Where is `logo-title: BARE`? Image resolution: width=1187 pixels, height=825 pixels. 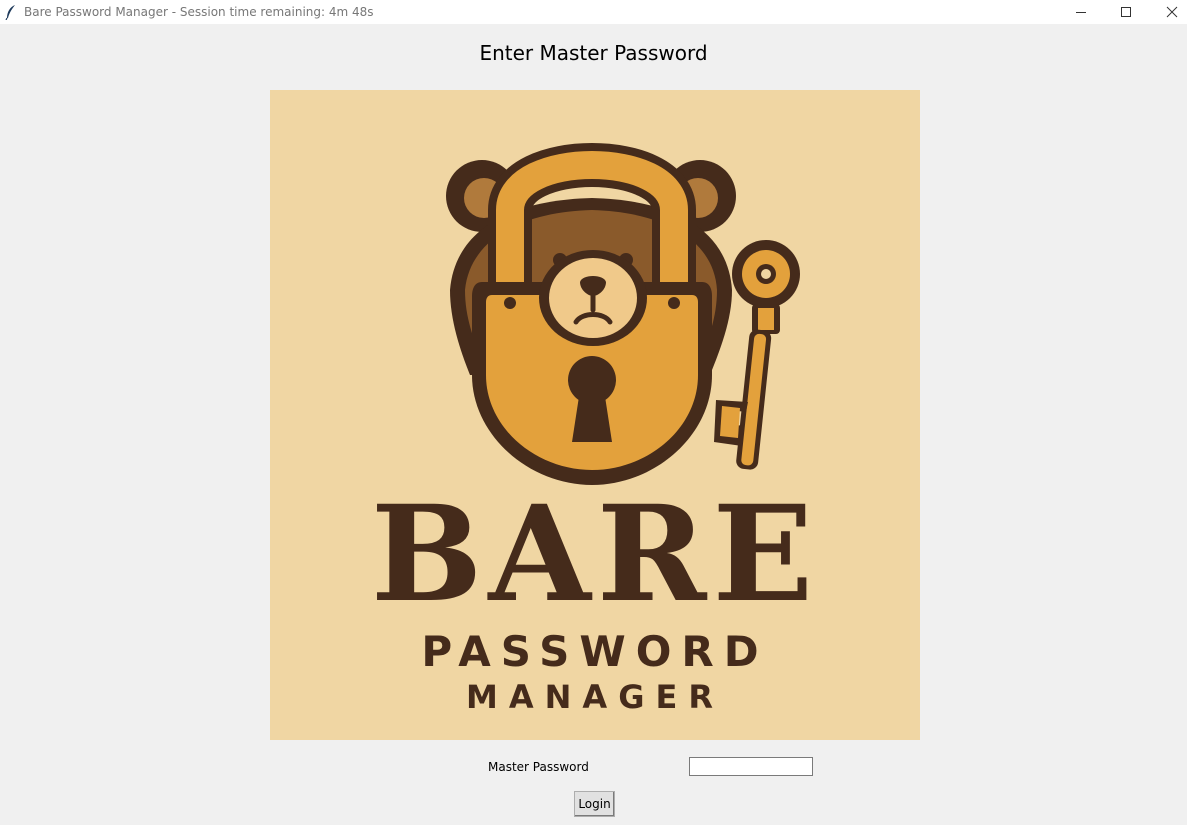
logo-title: BARE is located at coordinates (595, 554).